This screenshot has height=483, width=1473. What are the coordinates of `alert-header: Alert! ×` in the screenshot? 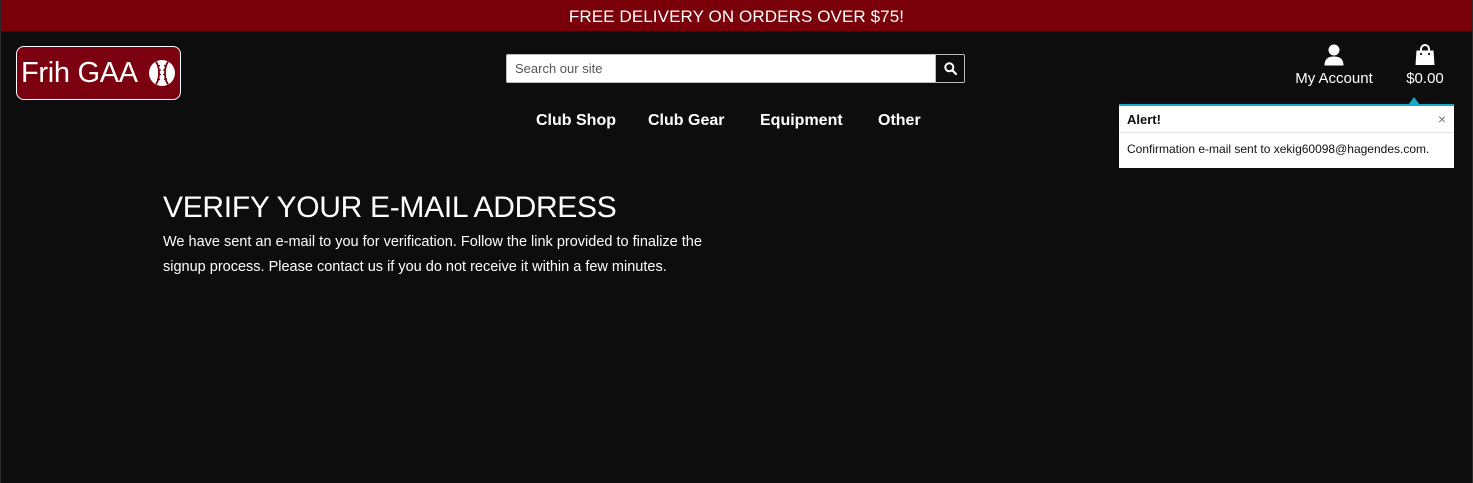 It's located at (1286, 119).